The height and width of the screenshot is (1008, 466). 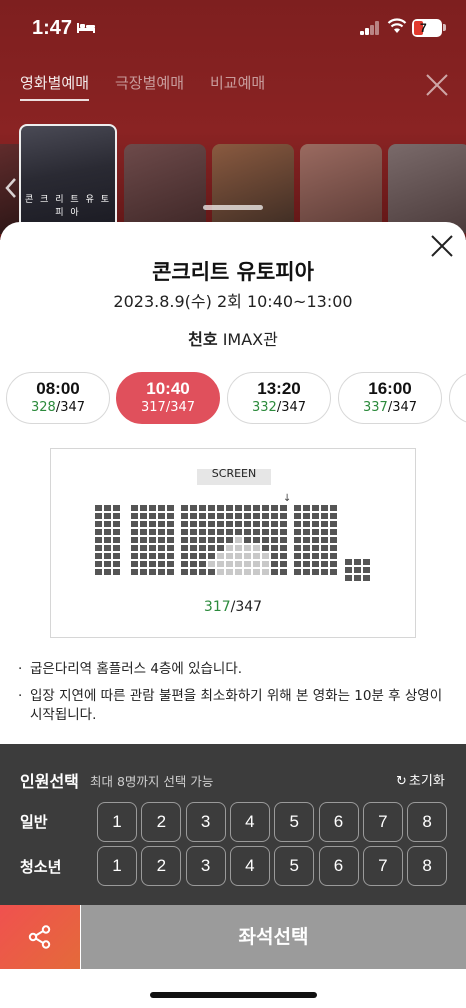 What do you see at coordinates (457, 398) in the screenshot?
I see `showtime-chip` at bounding box center [457, 398].